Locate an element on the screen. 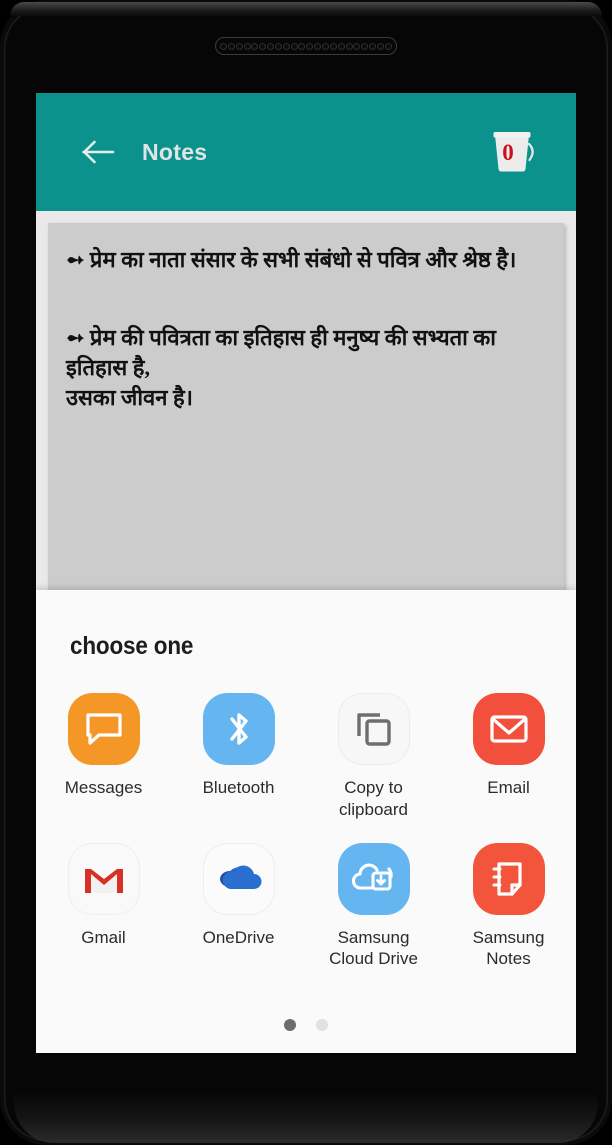  share-item-copy-to-clipboard: Copy to clipboard is located at coordinates (373, 757).